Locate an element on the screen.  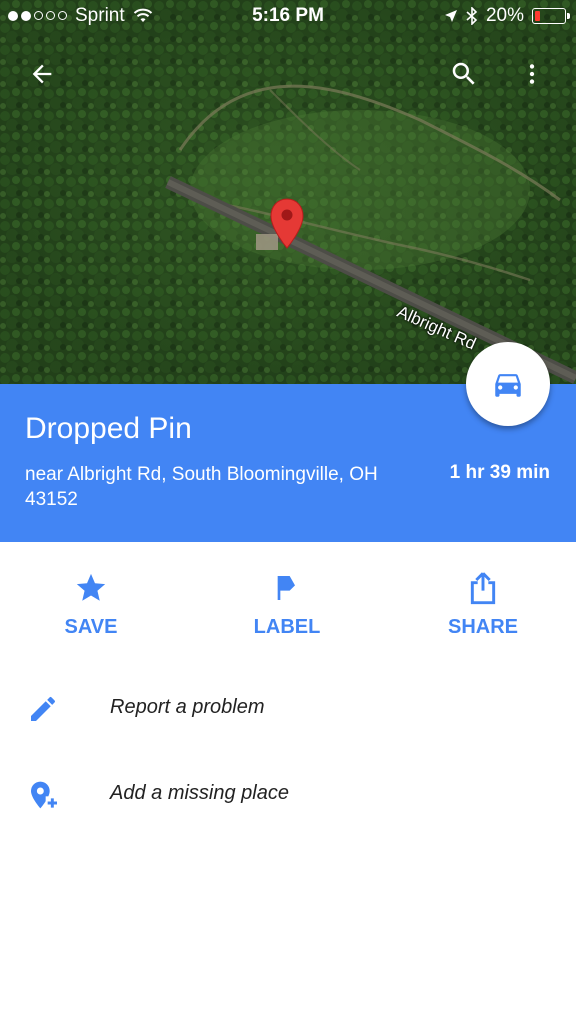
add-missing-place-label: Add a missing place is located at coordinates (199, 793).